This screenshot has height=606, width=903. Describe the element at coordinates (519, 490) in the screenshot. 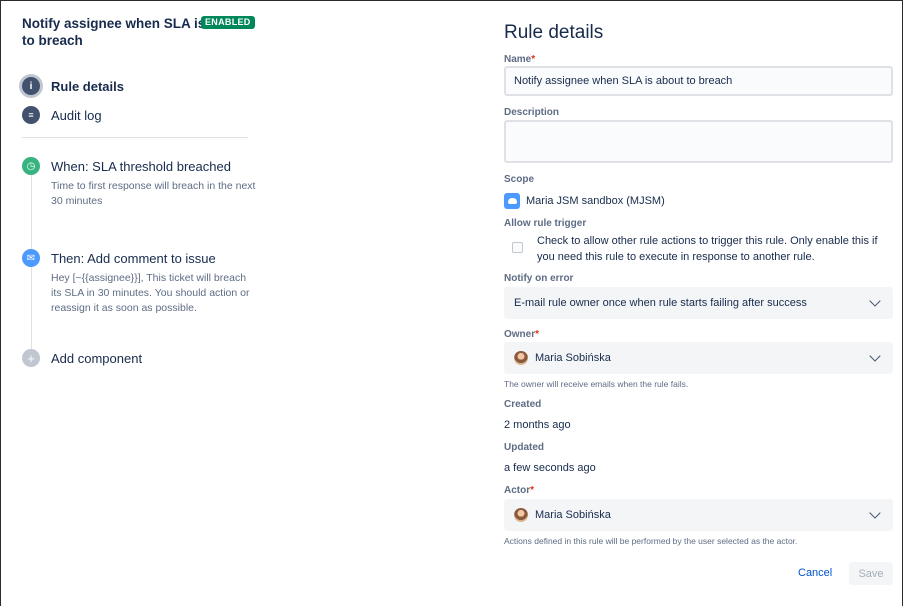

I see `actor-label: Actor*` at that location.